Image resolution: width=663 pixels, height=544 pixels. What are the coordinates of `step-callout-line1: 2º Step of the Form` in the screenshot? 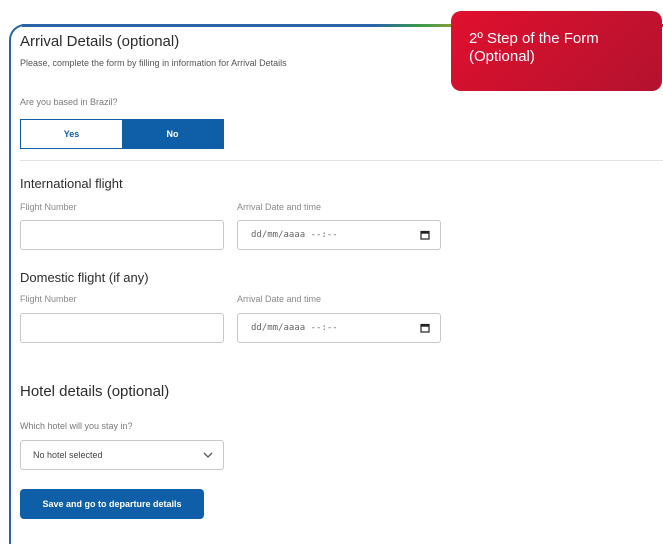 It's located at (534, 38).